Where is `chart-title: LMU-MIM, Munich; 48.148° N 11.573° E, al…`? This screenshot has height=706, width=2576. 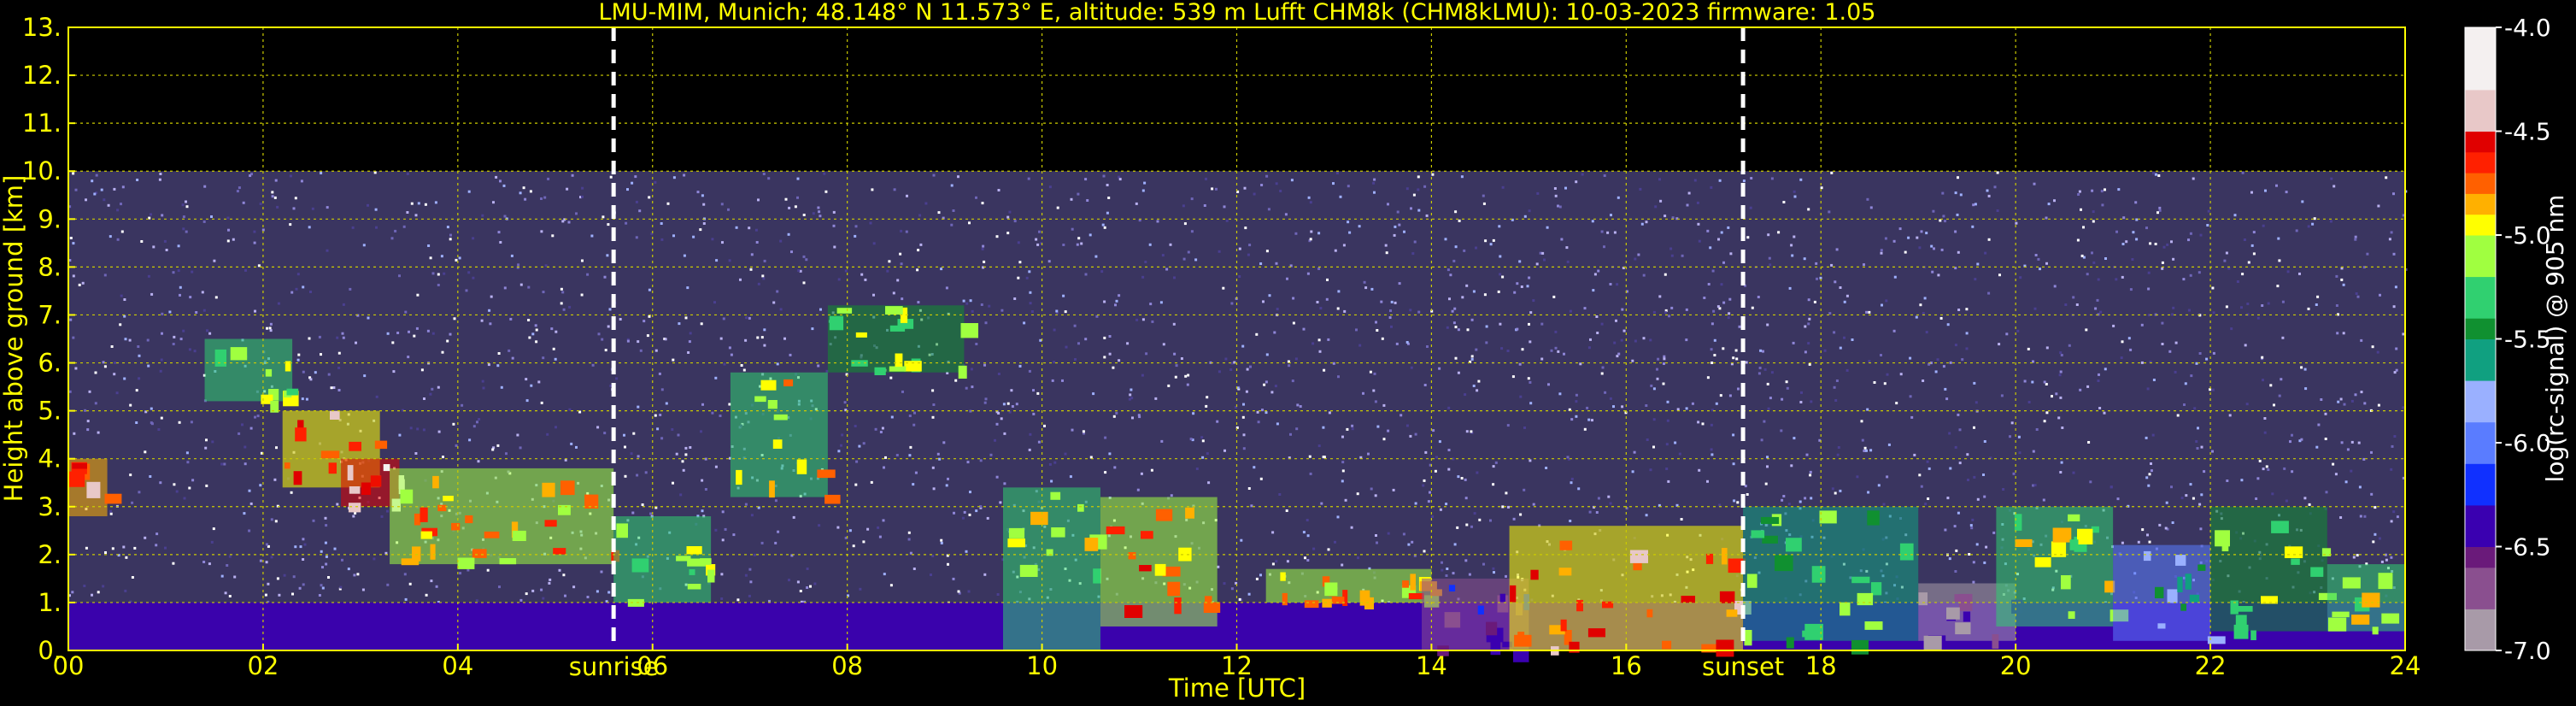 chart-title: LMU-MIM, Munich; 48.148° N 11.573° E, al… is located at coordinates (1237, 13).